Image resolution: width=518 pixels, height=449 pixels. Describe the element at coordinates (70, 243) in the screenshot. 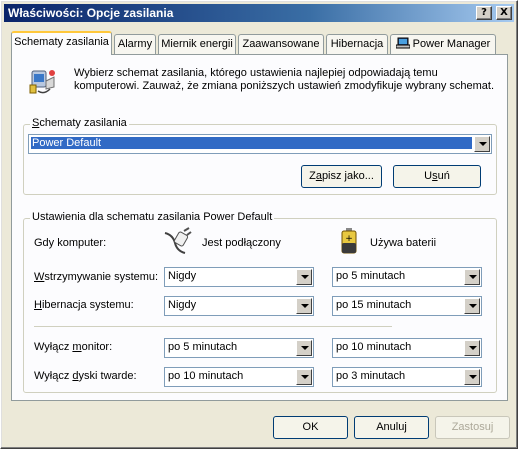

I see `when-computer-label: Gdy komputer:` at that location.